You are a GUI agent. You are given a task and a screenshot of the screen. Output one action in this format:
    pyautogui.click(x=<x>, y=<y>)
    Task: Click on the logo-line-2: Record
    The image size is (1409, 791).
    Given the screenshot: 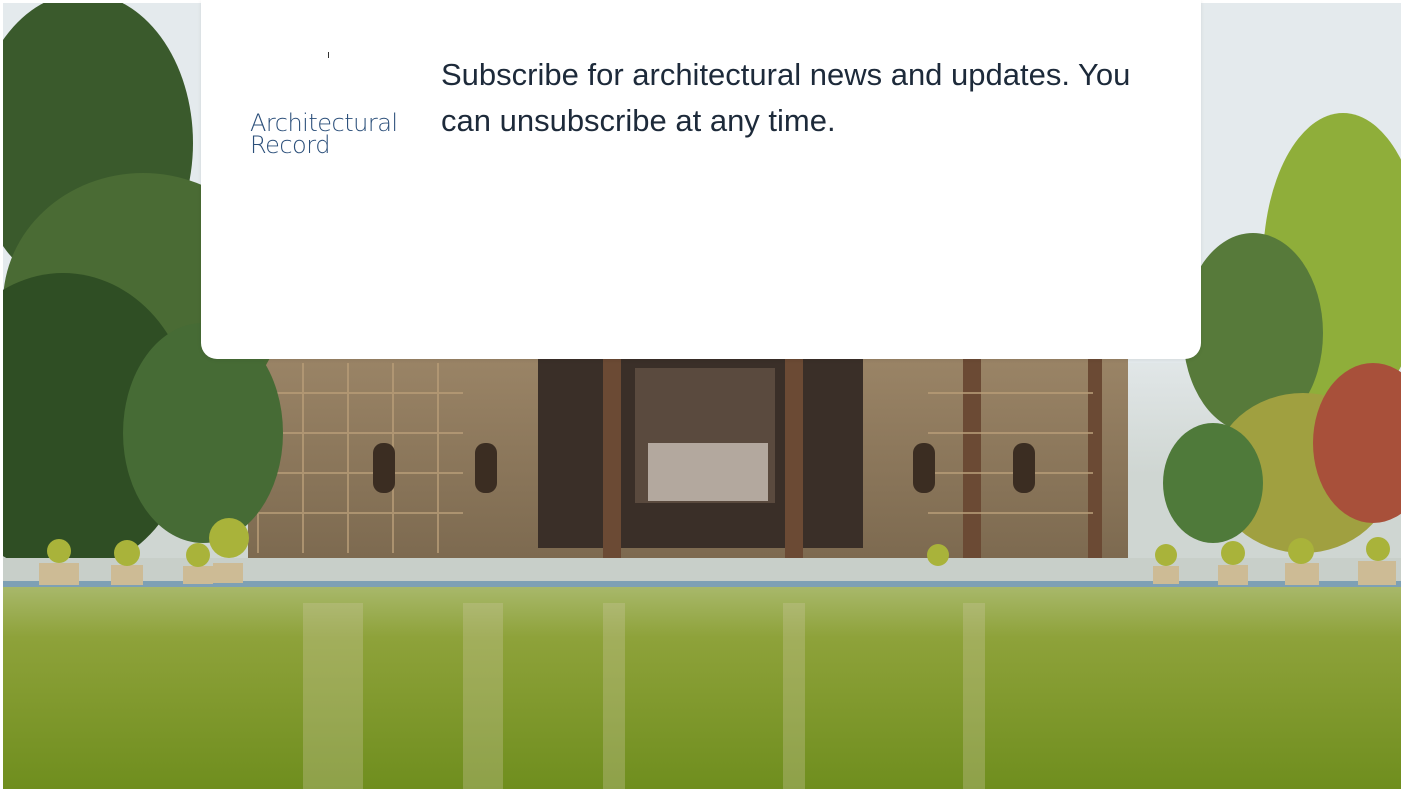 What is the action you would take?
    pyautogui.click(x=290, y=145)
    